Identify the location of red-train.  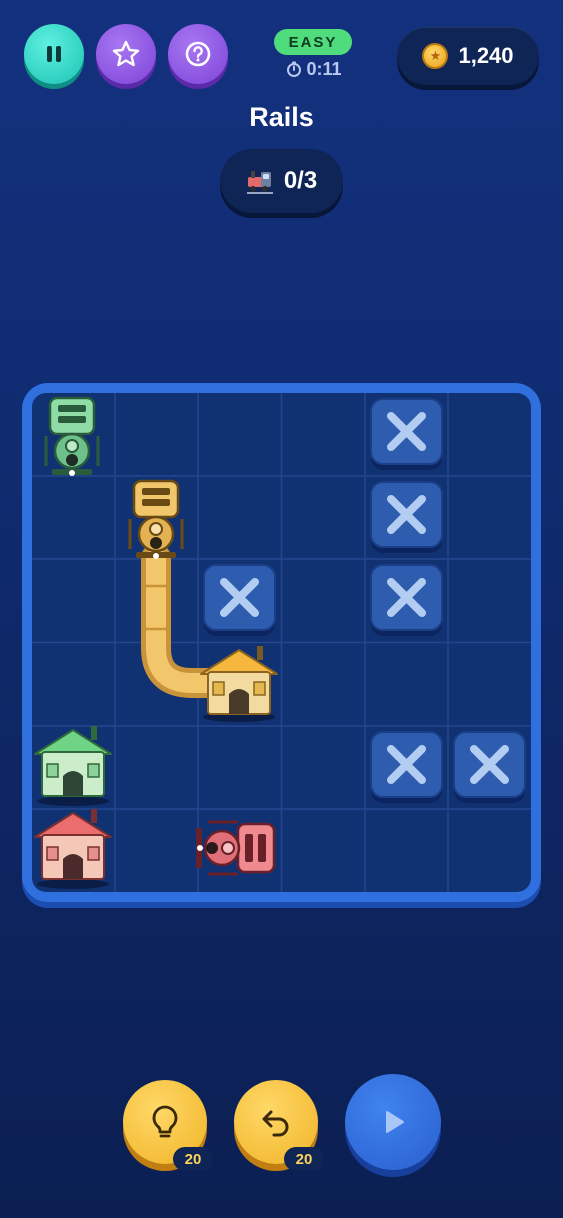
(236, 848).